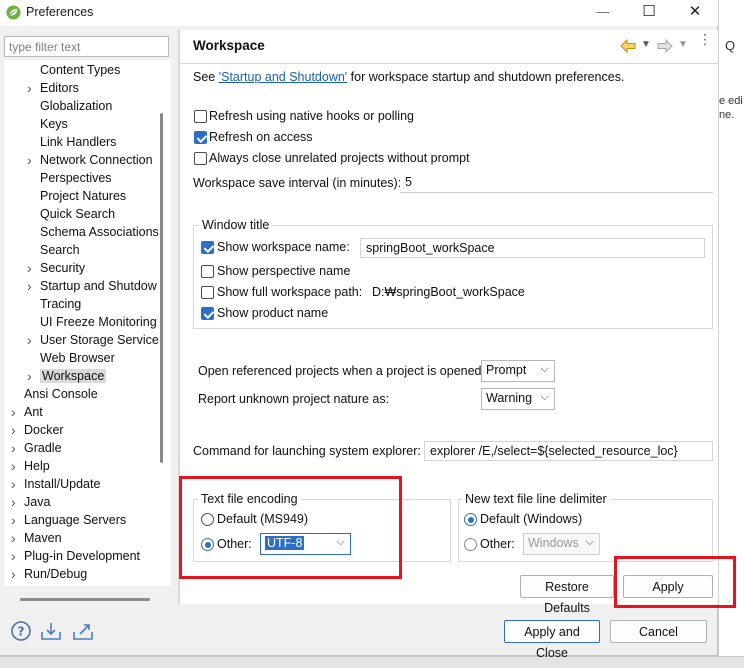 This screenshot has width=744, height=668. What do you see at coordinates (61, 394) in the screenshot?
I see `tree-item: Ansi Console` at bounding box center [61, 394].